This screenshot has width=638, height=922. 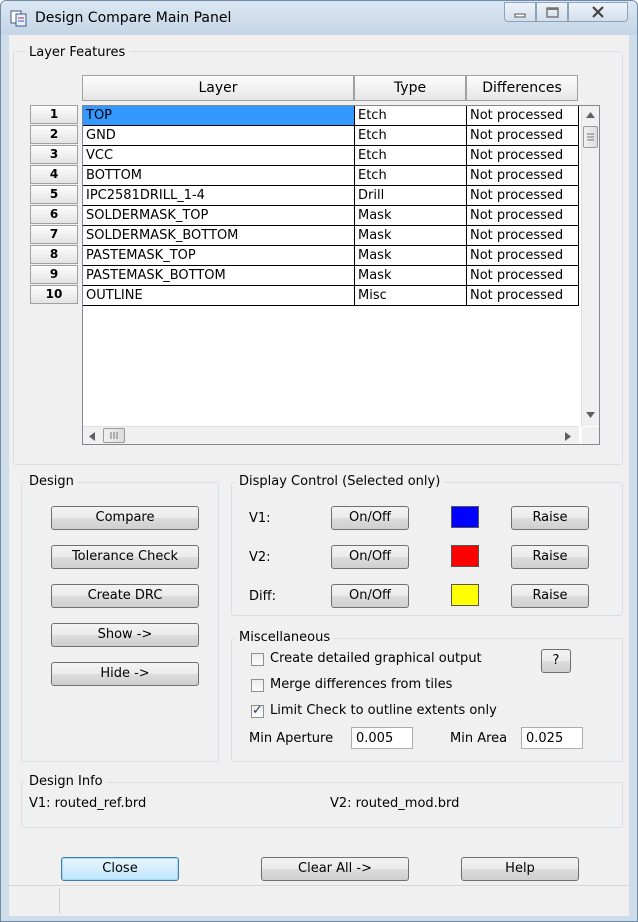 What do you see at coordinates (340, 481) in the screenshot?
I see `display-control-label: Display Control (Selected only)` at bounding box center [340, 481].